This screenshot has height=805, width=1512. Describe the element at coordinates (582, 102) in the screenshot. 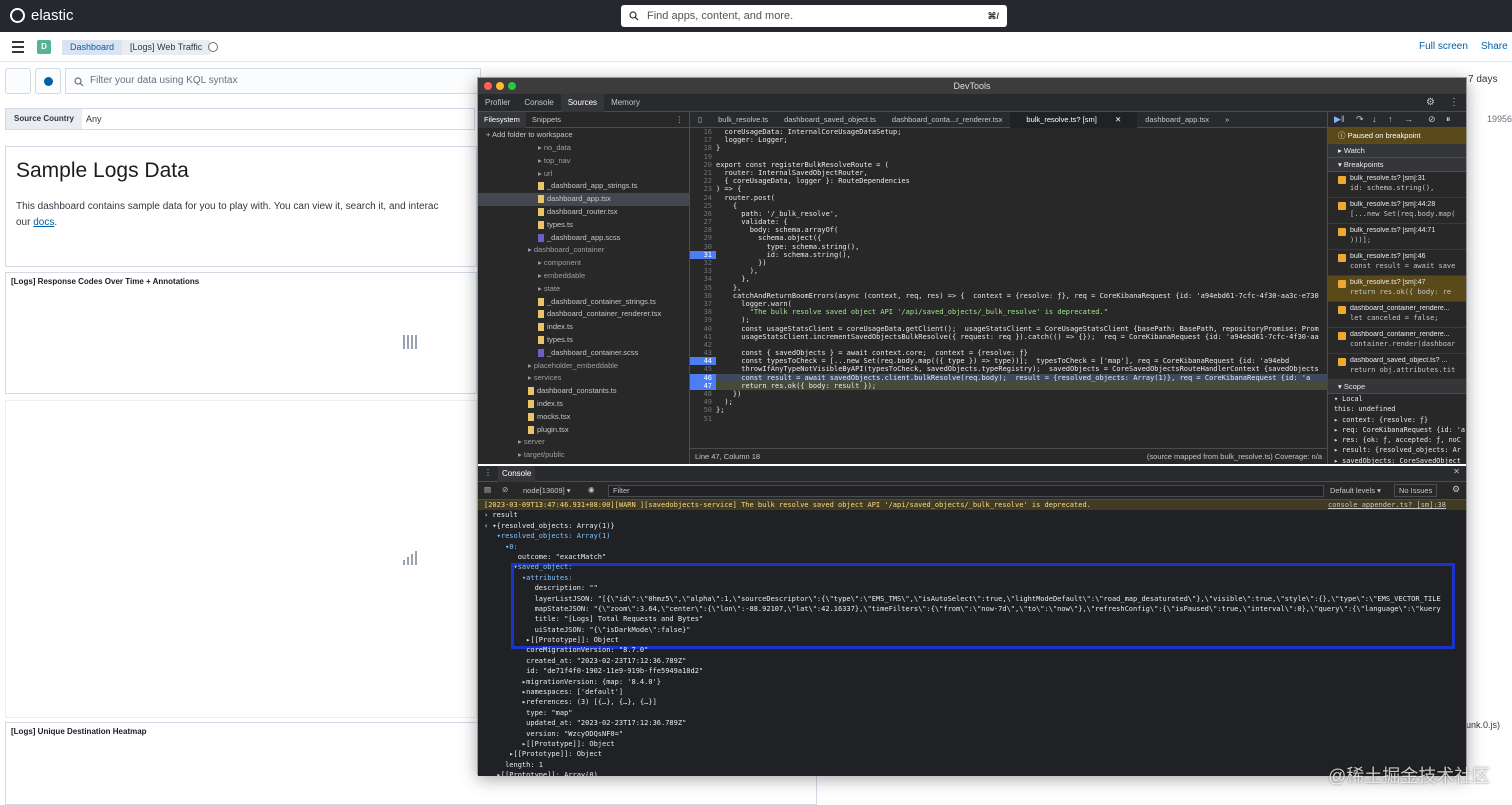

I see `tab-sources: Sources` at that location.